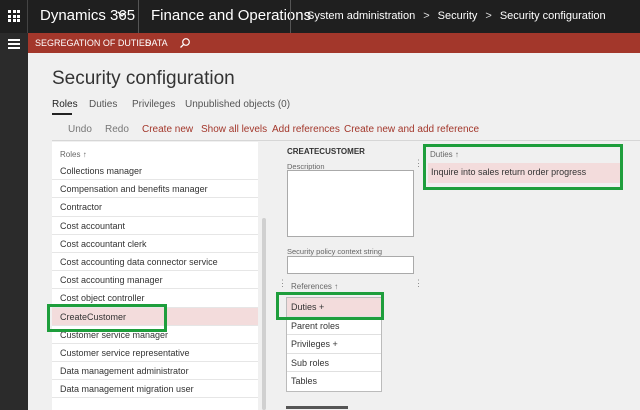  I want to click on list-item: Cost accountant, so click(155, 226).